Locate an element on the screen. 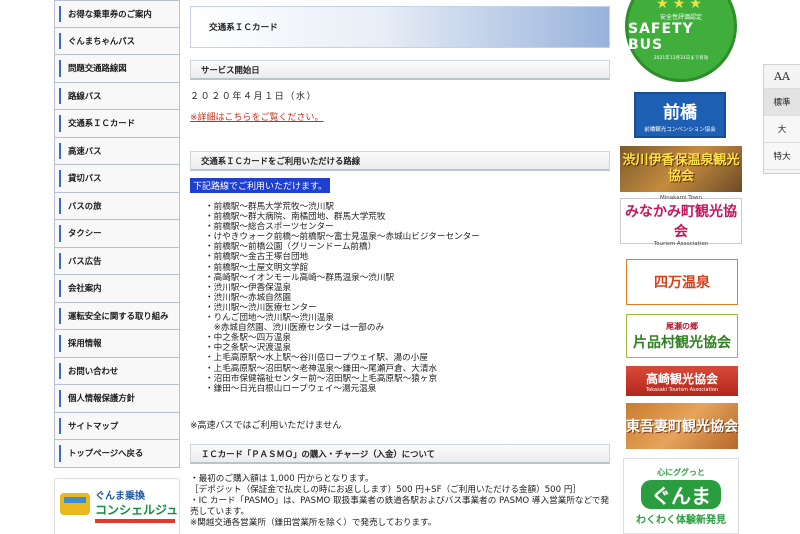  banner-divider is located at coordinates (135, 521).